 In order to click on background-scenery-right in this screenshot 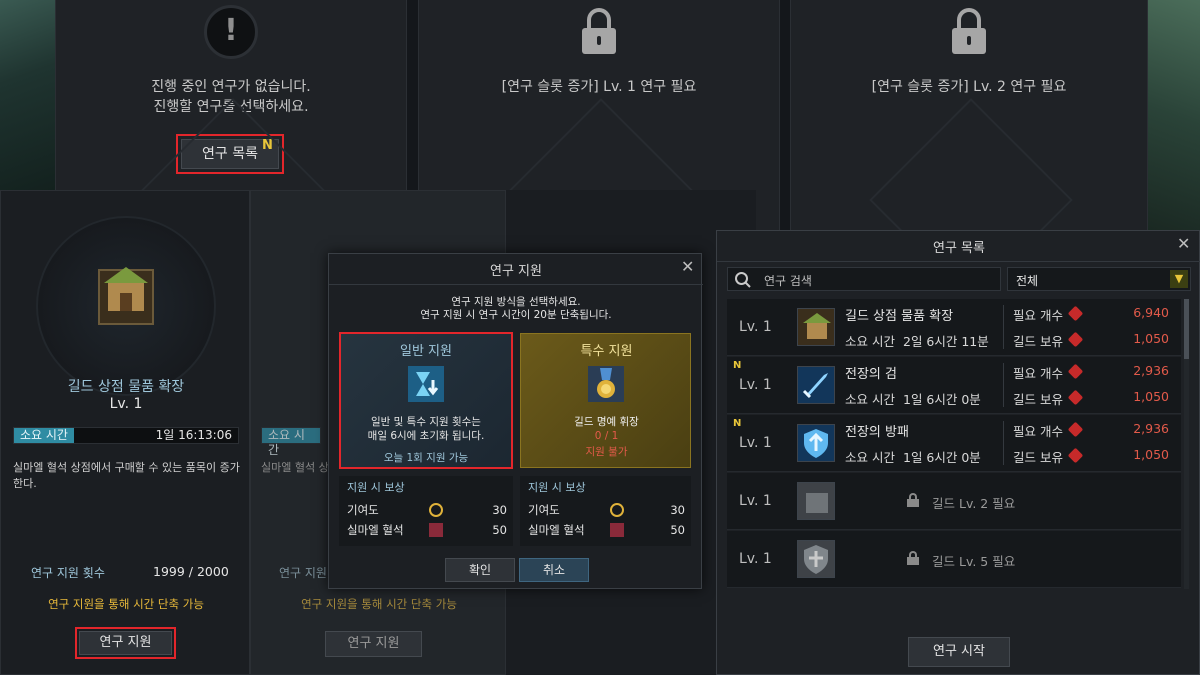, I will do `click(1174, 116)`.